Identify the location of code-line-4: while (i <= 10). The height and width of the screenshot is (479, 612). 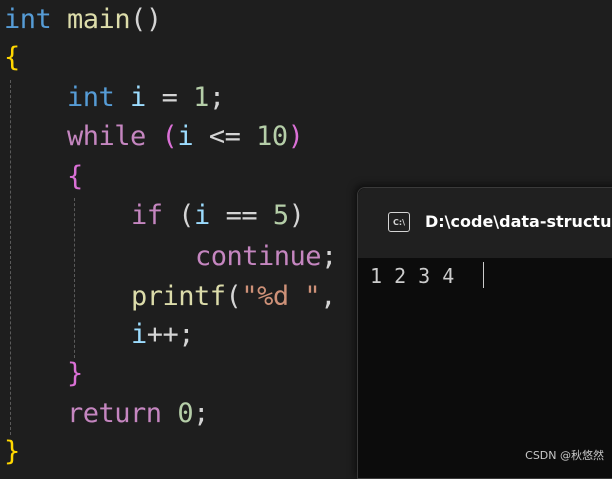
(185, 137).